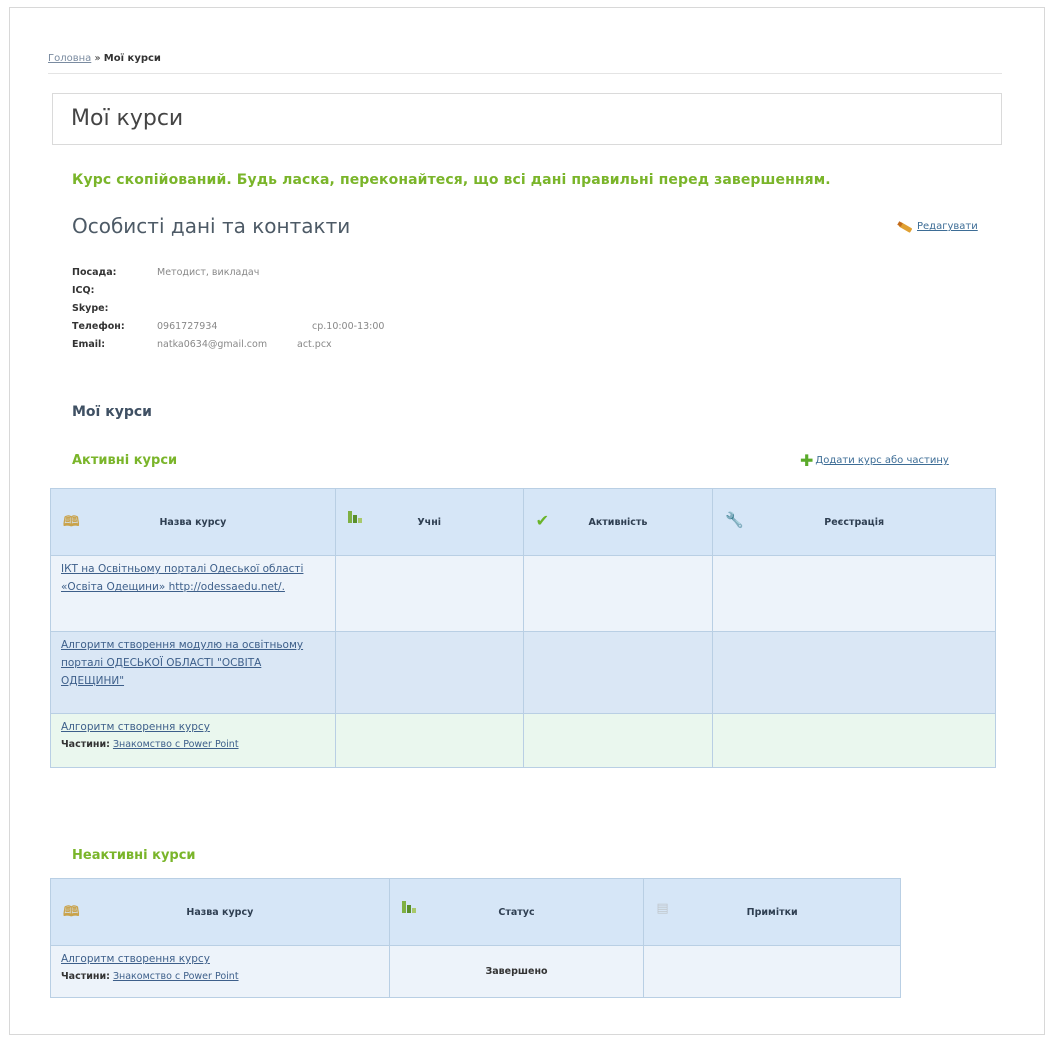 The image size is (1055, 1043). I want to click on edit-profile-link: Редагувати, so click(938, 226).